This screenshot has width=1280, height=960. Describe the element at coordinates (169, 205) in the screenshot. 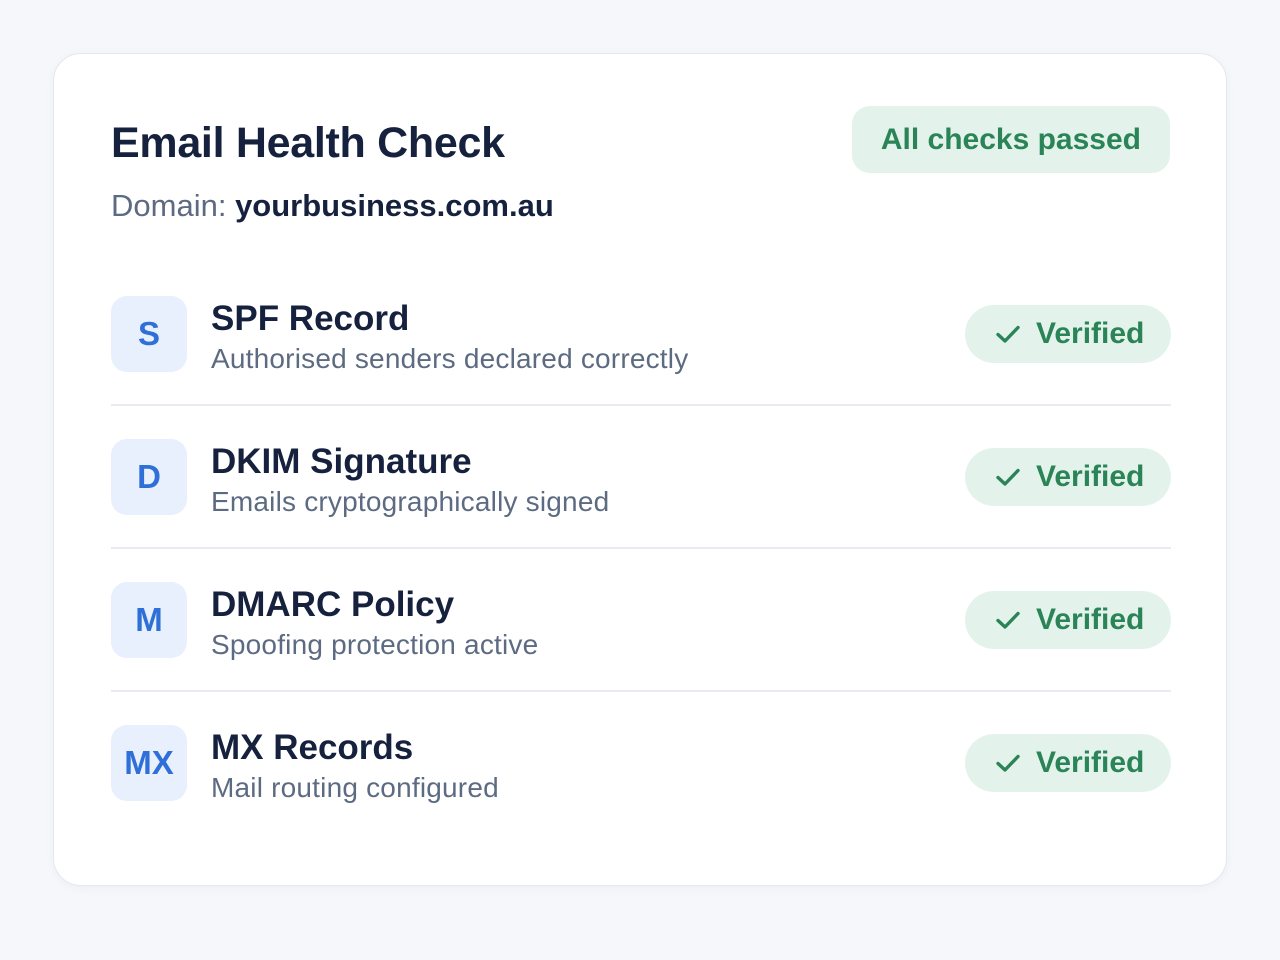

I see `domain-label: Domain:` at that location.